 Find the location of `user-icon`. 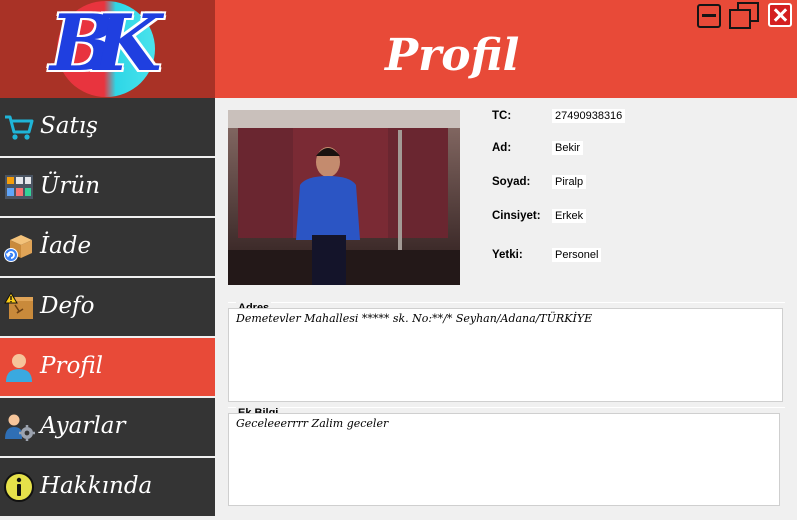

user-icon is located at coordinates (19, 368).